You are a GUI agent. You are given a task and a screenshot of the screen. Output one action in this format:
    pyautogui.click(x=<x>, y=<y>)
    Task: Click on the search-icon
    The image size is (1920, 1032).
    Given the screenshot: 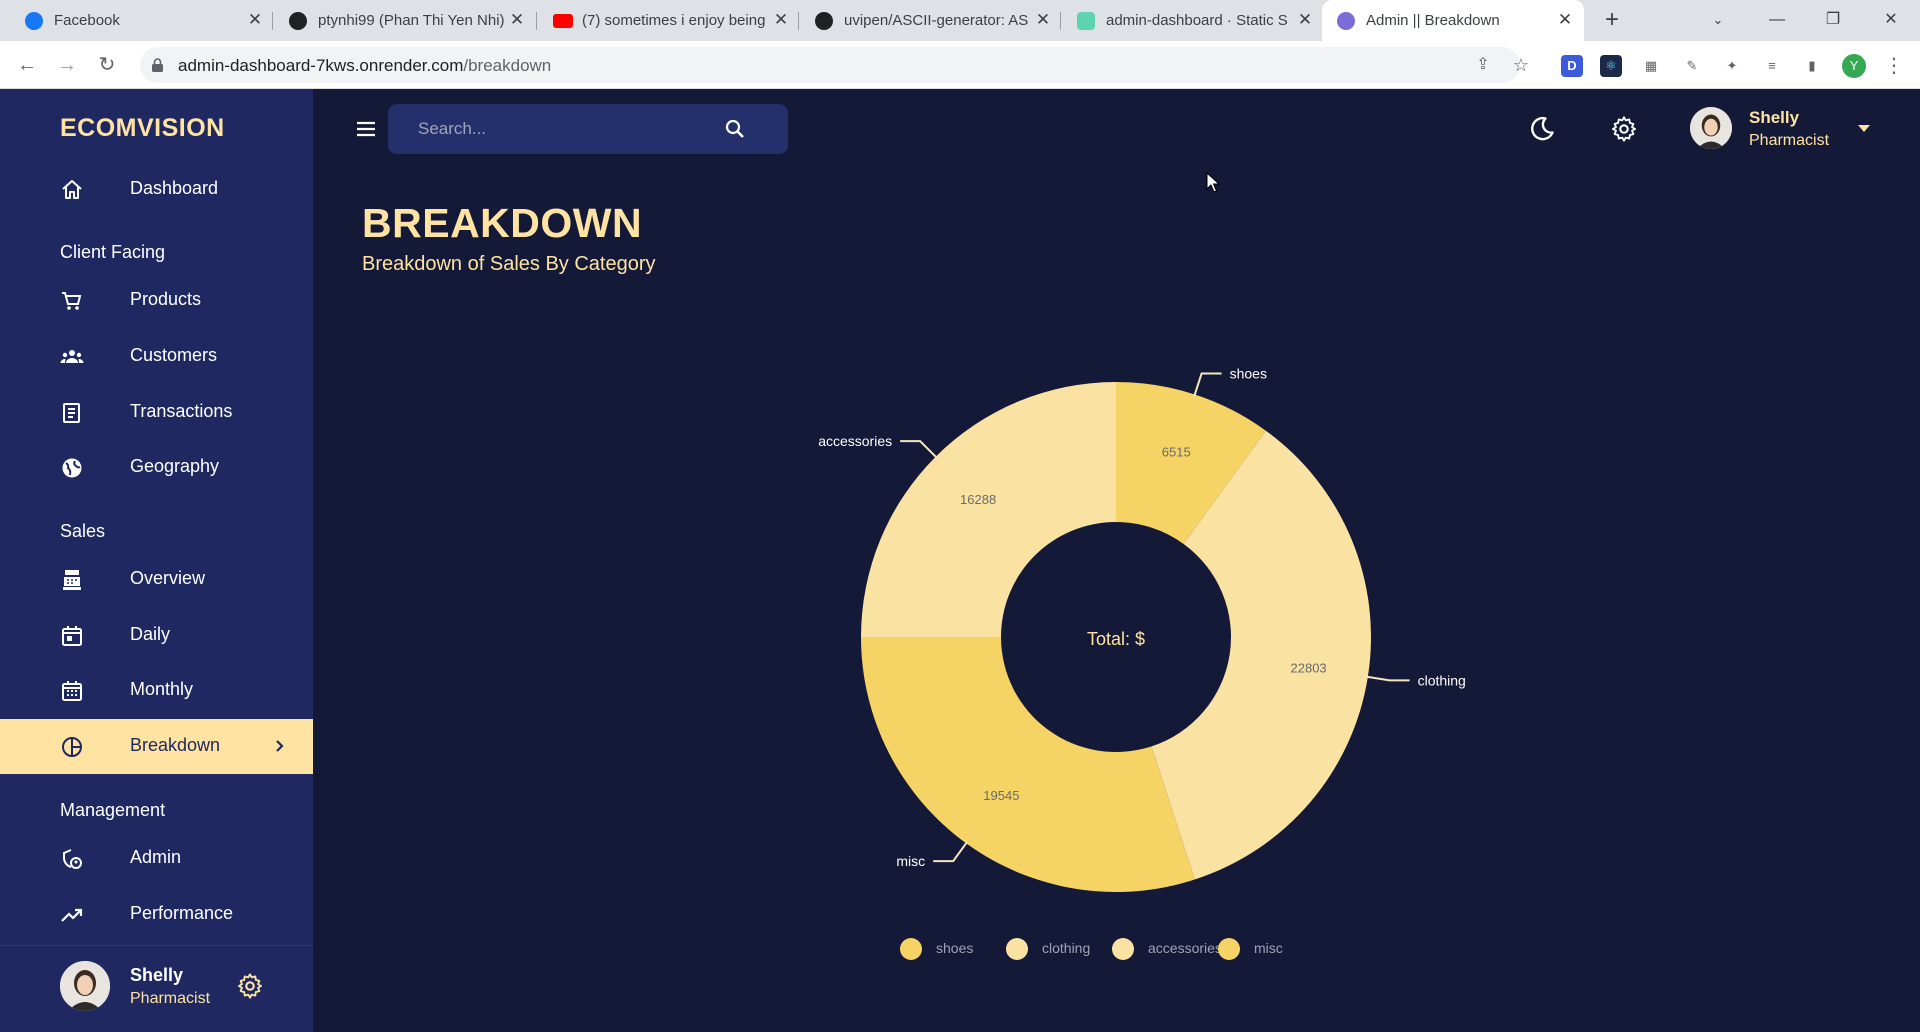 What is the action you would take?
    pyautogui.click(x=735, y=129)
    